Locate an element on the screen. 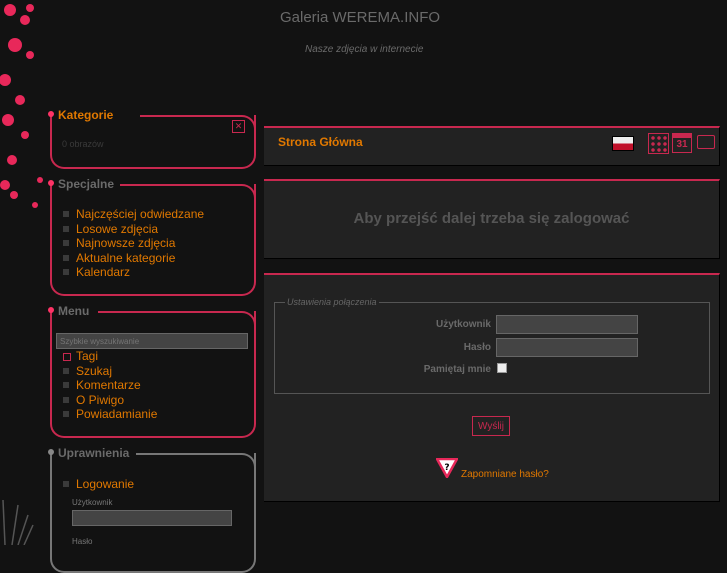  menu-link-notification: Powiadamianie is located at coordinates (105, 414).